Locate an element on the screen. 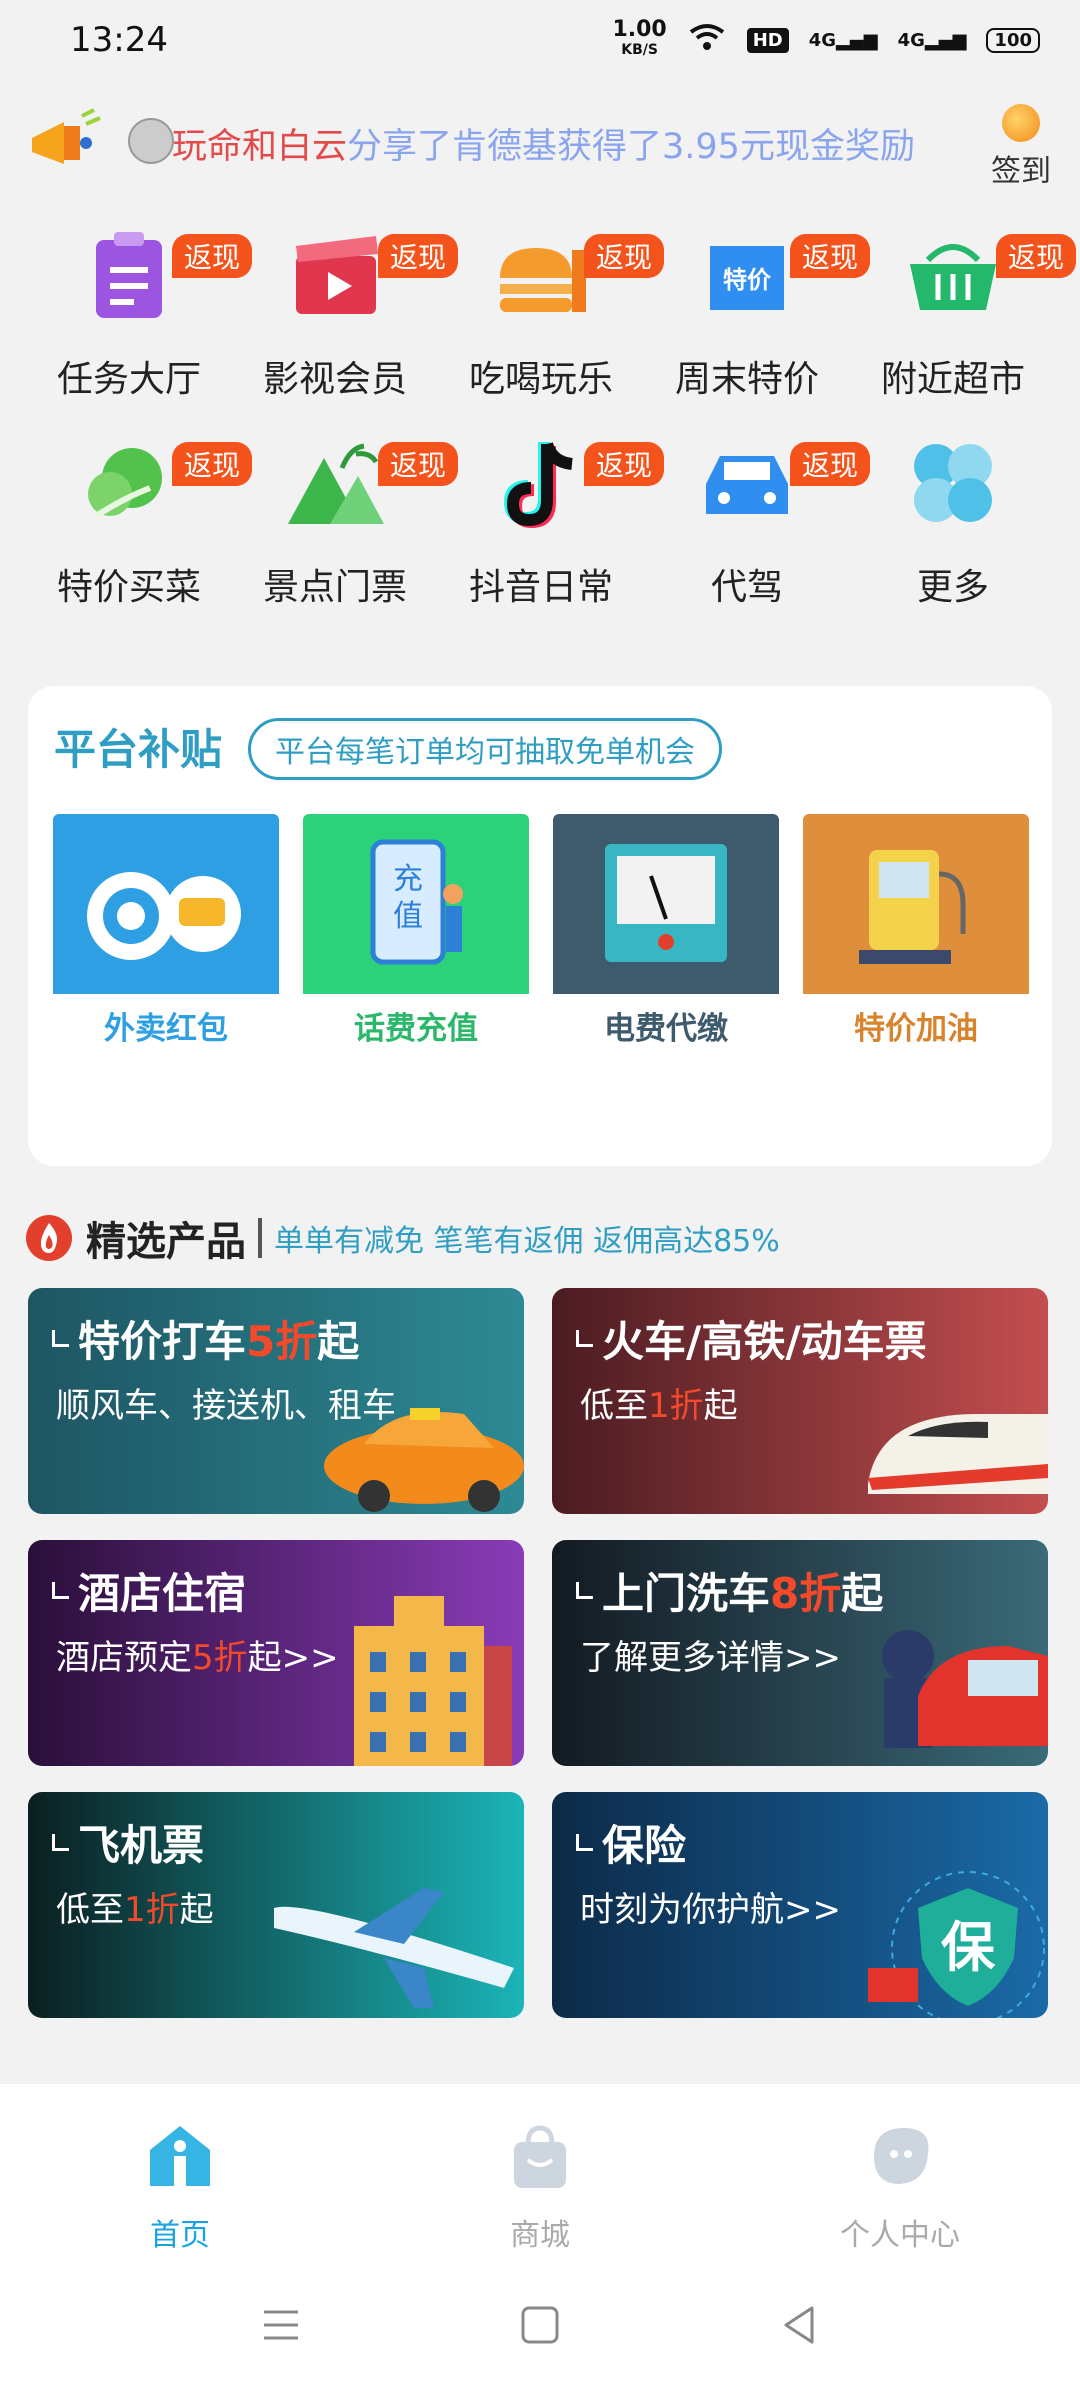 The image size is (1080, 2400). nav-mall: 商城 is located at coordinates (540, 2187).